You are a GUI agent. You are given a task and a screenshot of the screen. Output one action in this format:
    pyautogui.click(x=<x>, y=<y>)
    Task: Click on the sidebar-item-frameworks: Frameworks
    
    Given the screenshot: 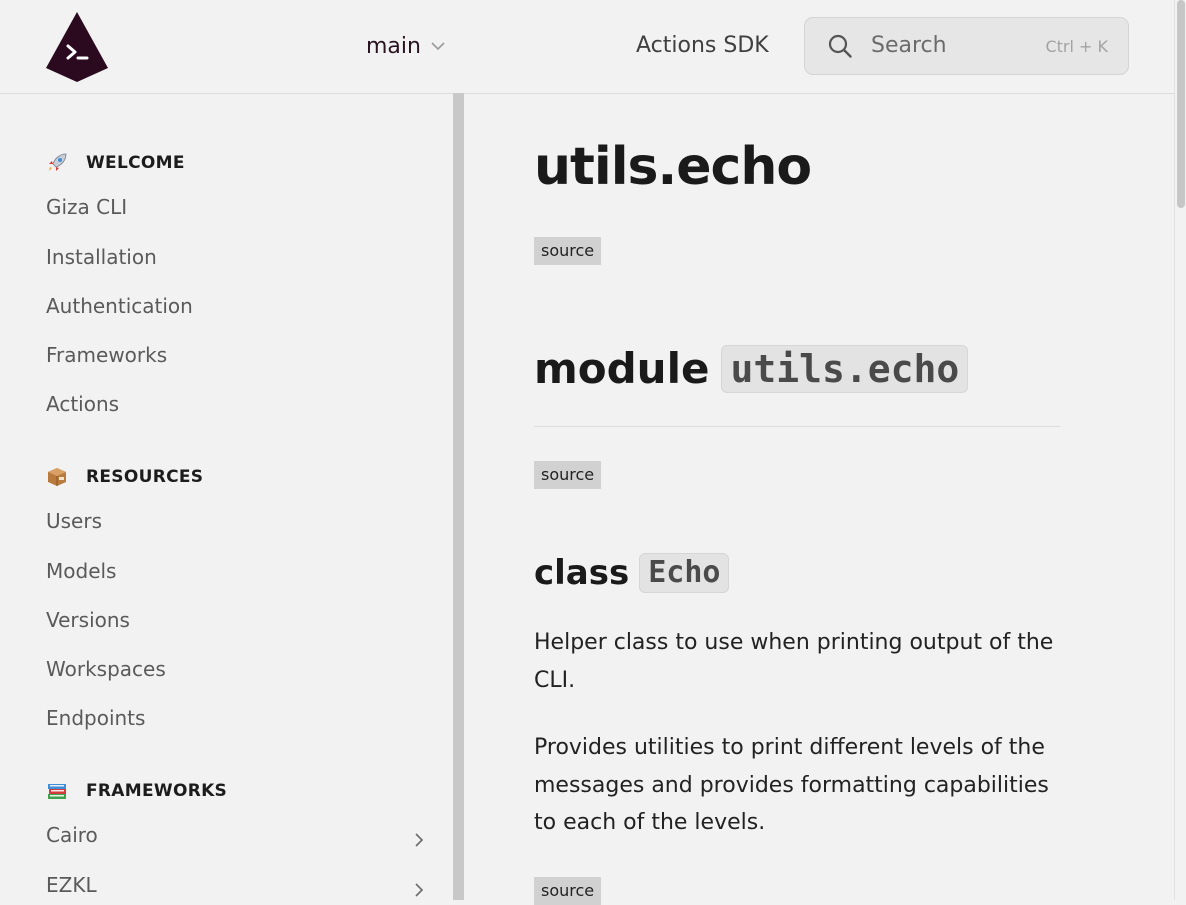 What is the action you would take?
    pyautogui.click(x=241, y=355)
    